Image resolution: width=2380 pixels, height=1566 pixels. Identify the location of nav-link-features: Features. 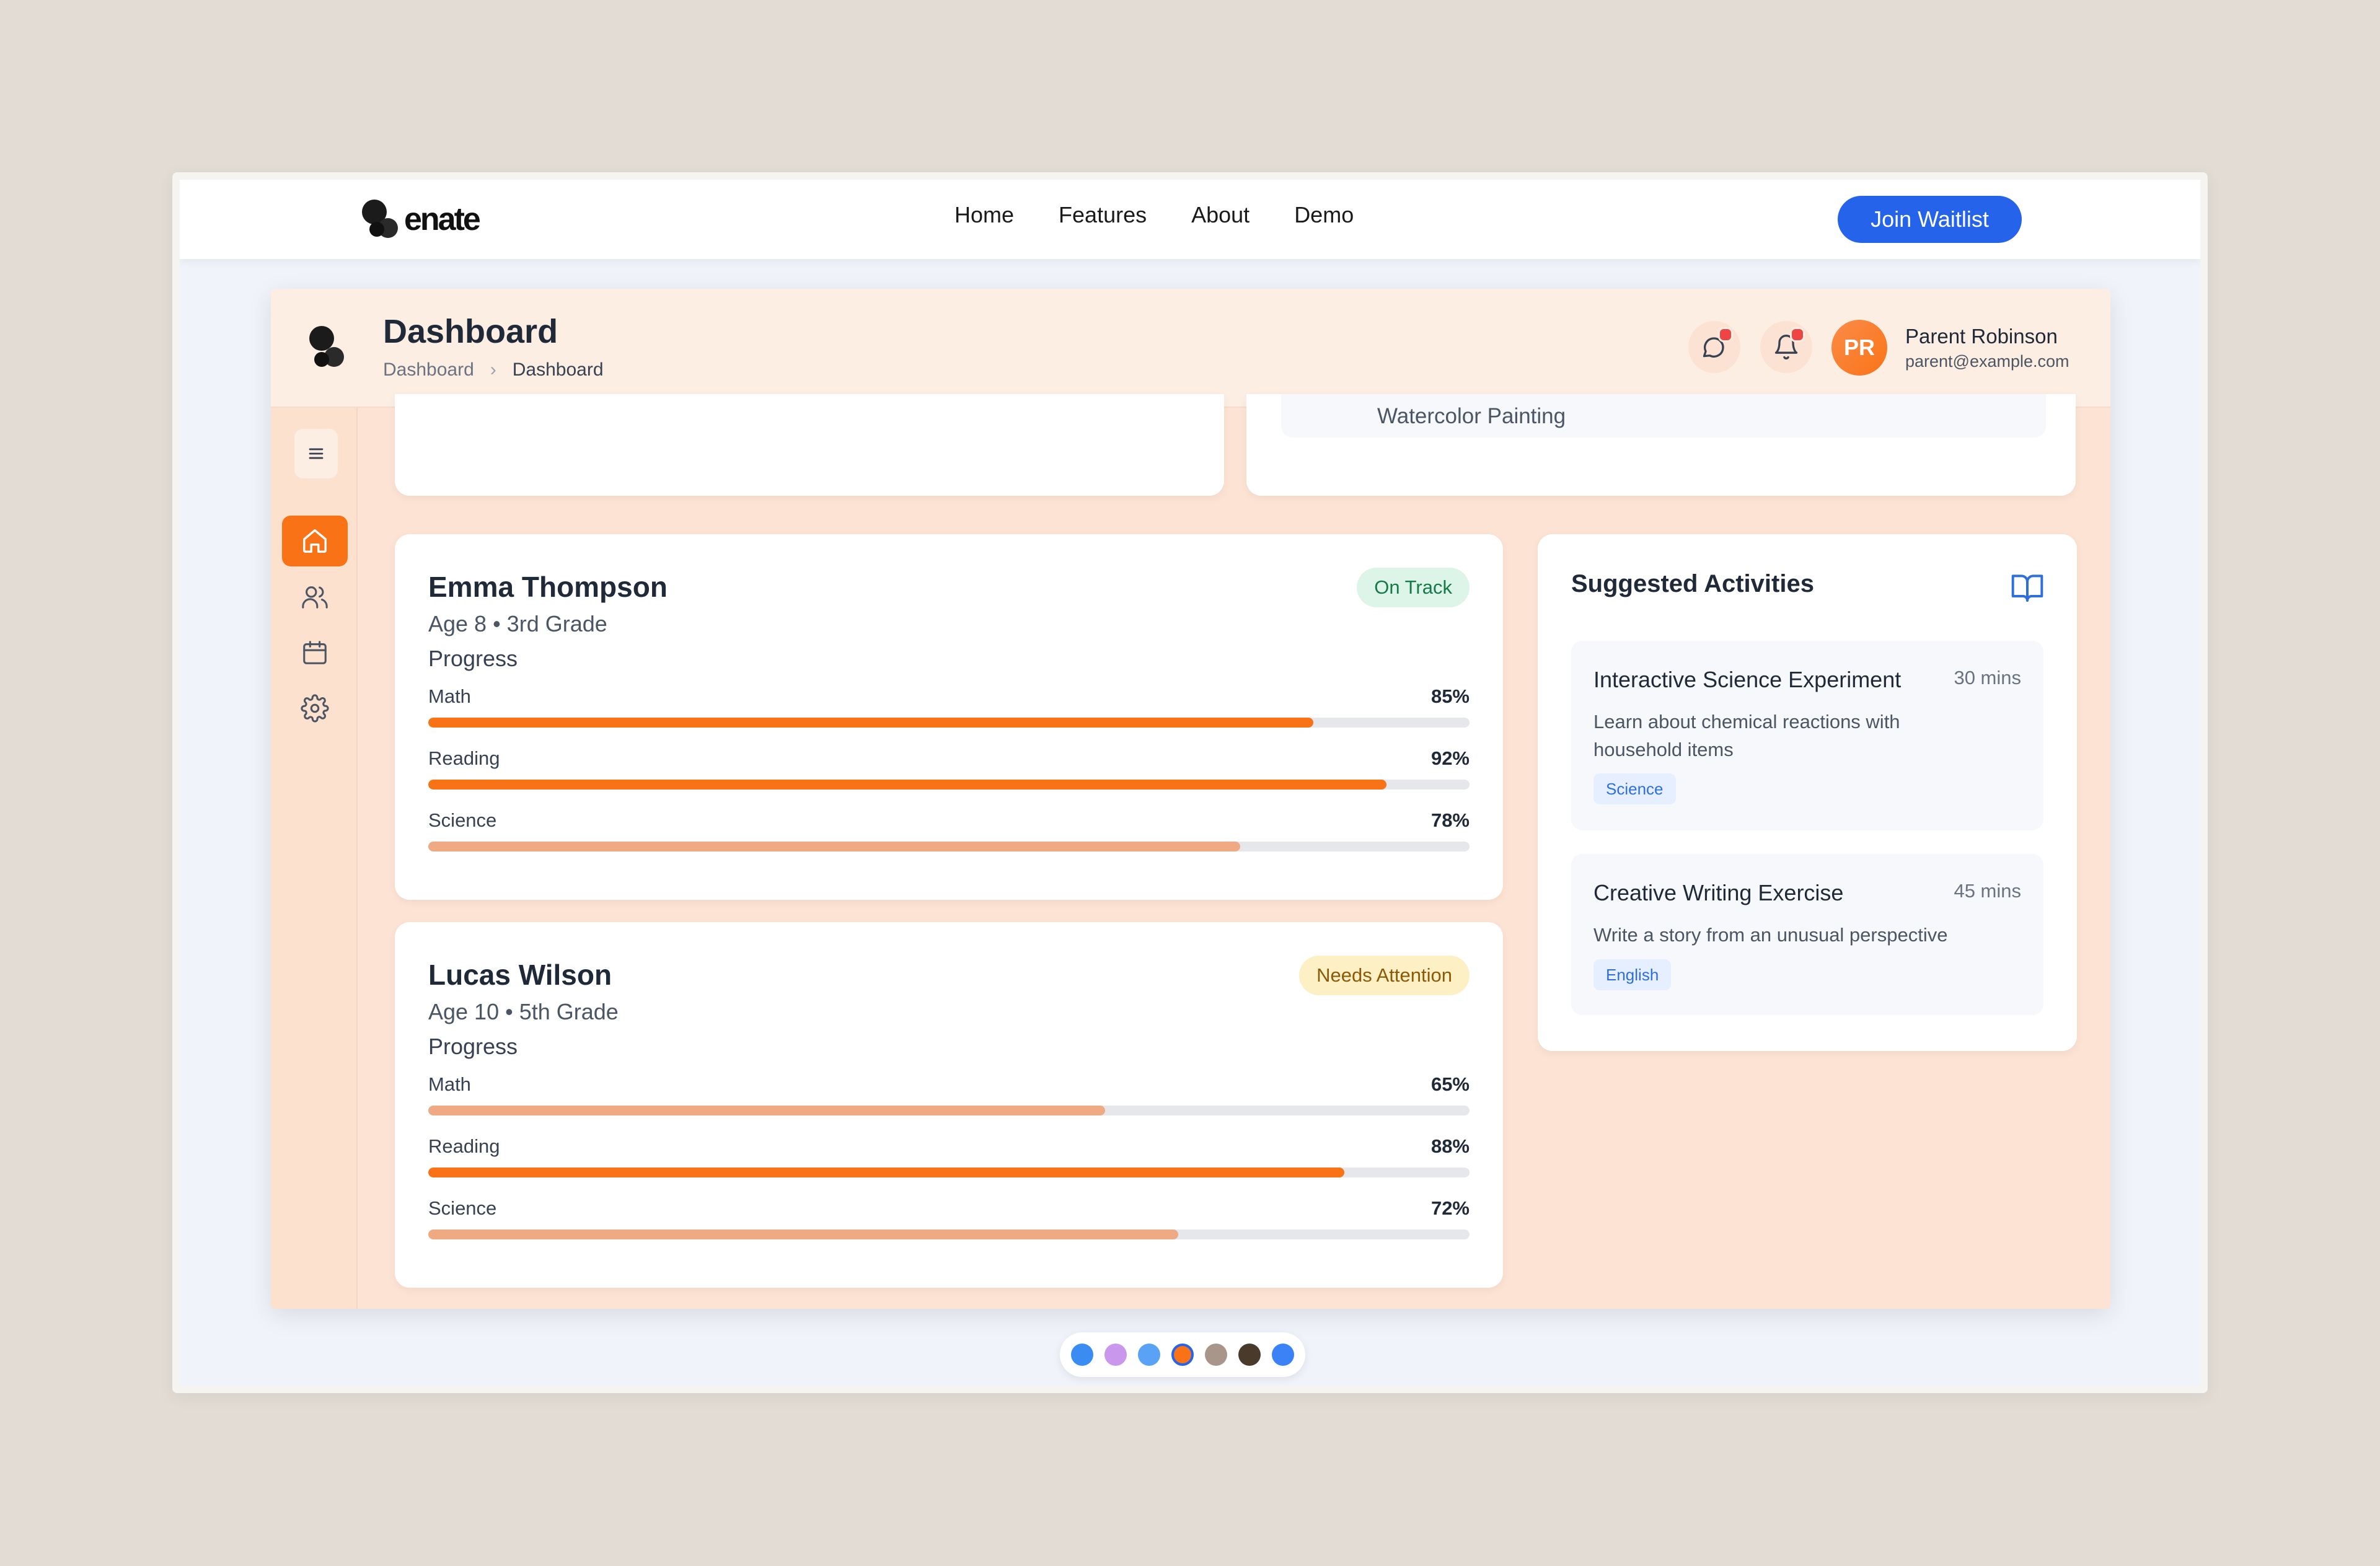
(1103, 215).